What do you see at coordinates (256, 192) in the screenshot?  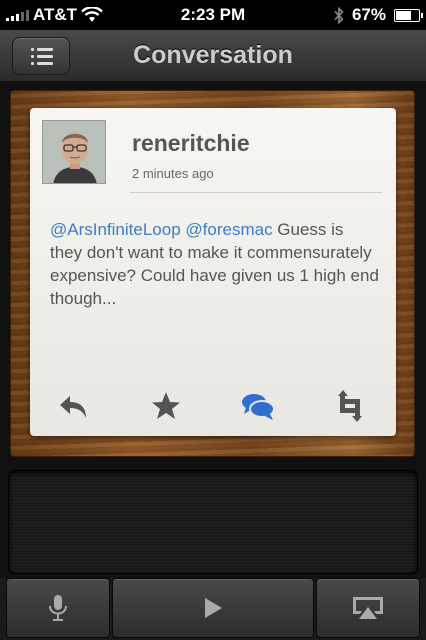 I see `divider` at bounding box center [256, 192].